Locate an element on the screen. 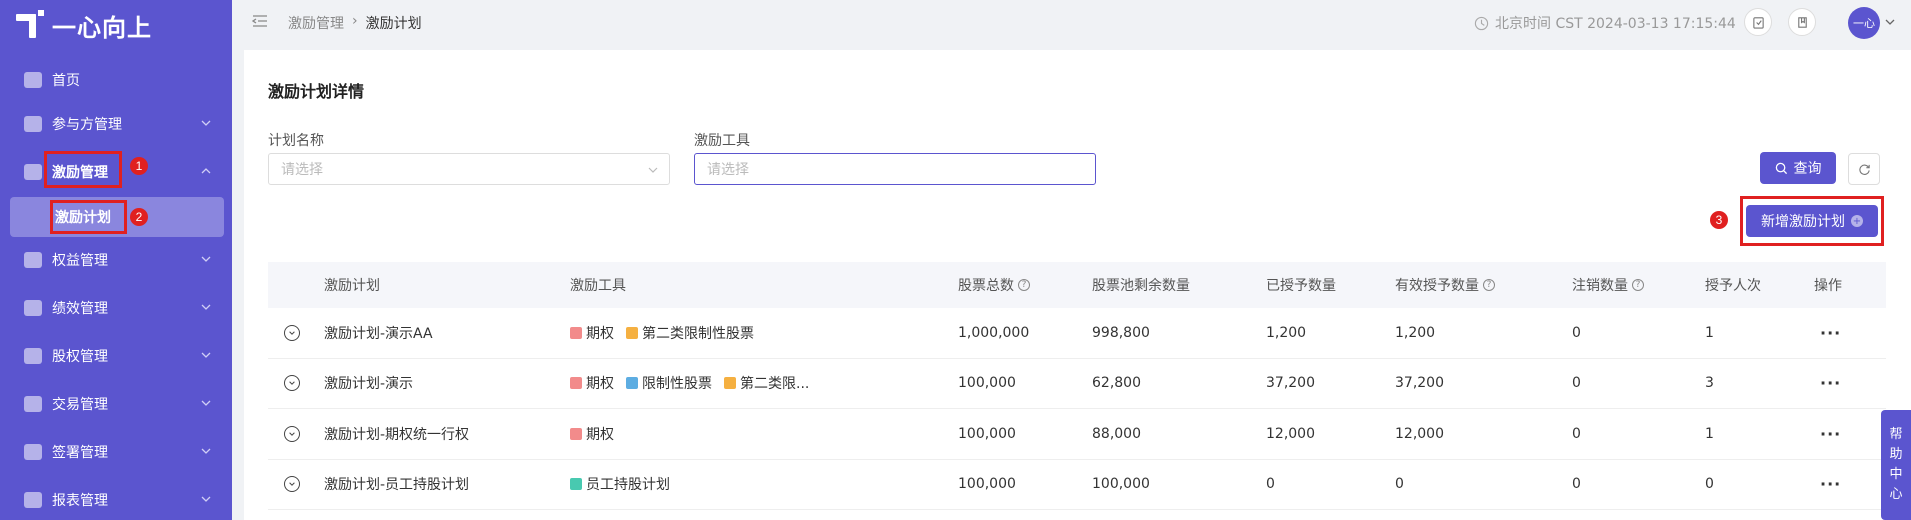 This screenshot has width=1911, height=520. annotation-badge-3: 3 is located at coordinates (1719, 220).